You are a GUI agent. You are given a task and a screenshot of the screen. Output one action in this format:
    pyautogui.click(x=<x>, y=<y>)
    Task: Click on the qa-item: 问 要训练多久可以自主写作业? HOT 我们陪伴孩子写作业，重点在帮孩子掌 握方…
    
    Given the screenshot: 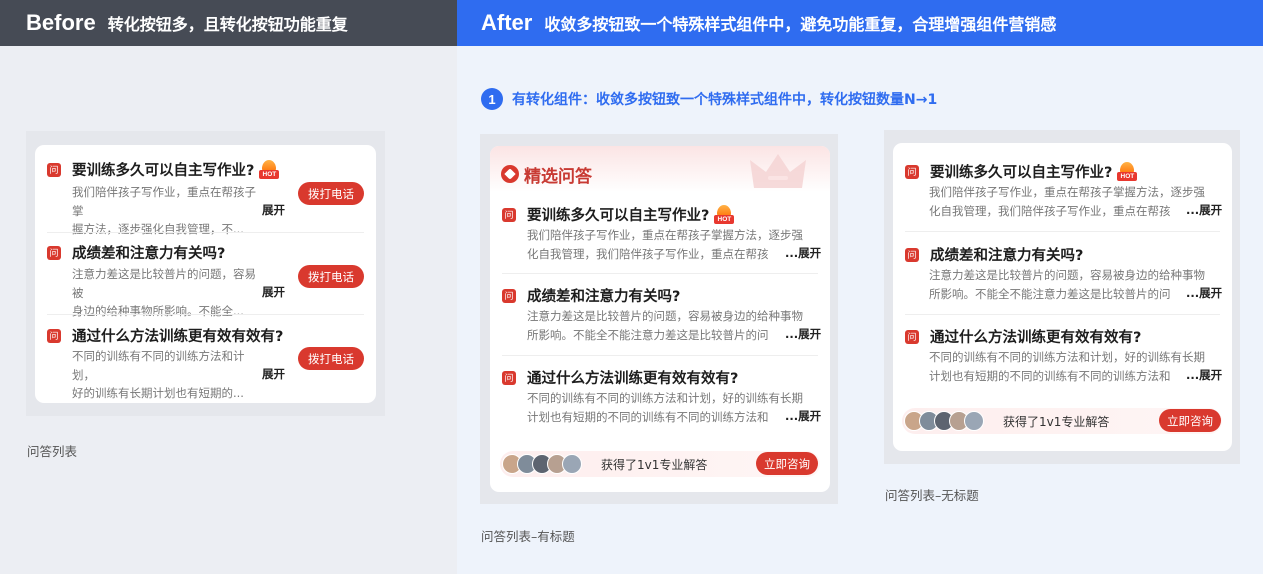 What is the action you would take?
    pyautogui.click(x=205, y=197)
    